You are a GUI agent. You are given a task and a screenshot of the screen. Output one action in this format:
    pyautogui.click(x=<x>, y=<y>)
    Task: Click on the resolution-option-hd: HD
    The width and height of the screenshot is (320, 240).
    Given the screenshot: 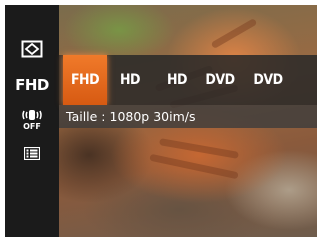 What is the action you would take?
    pyautogui.click(x=130, y=80)
    